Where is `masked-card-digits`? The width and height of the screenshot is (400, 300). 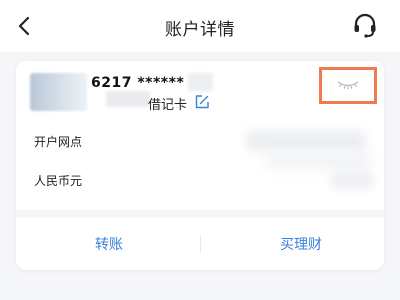 masked-card-digits is located at coordinates (200, 82).